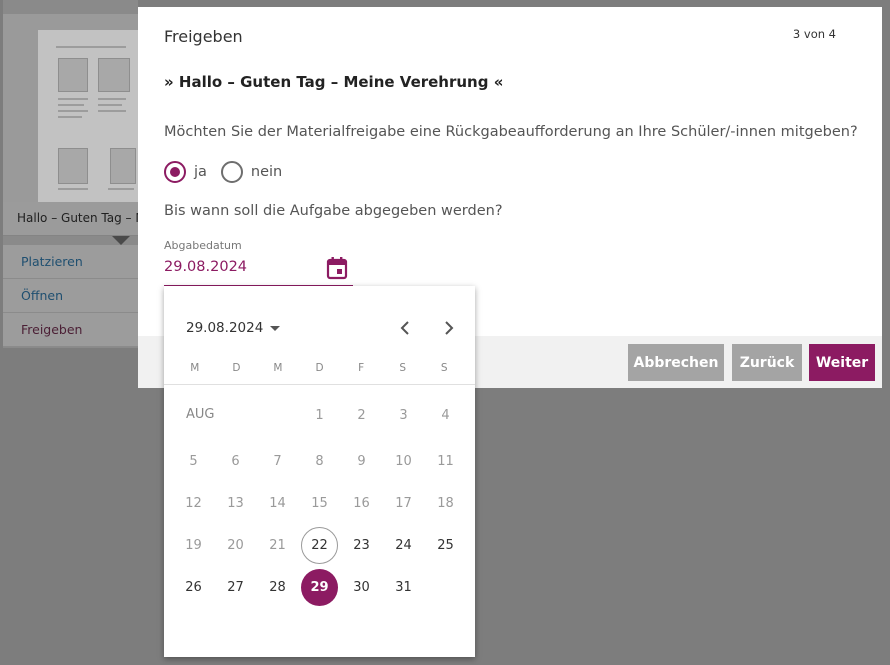 Image resolution: width=890 pixels, height=665 pixels. Describe the element at coordinates (203, 36) in the screenshot. I see `dialog-title: Freigeben` at that location.